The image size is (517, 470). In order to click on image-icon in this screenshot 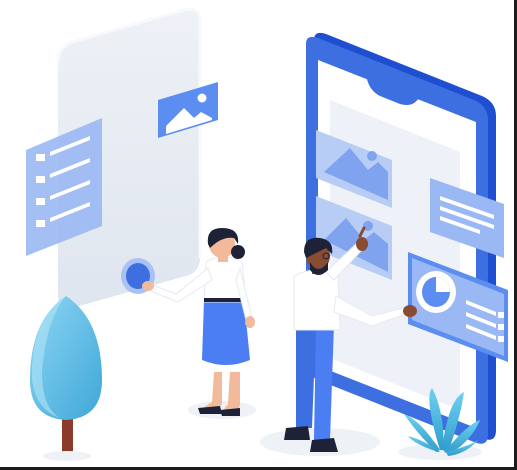, I will do `click(372, 156)`.